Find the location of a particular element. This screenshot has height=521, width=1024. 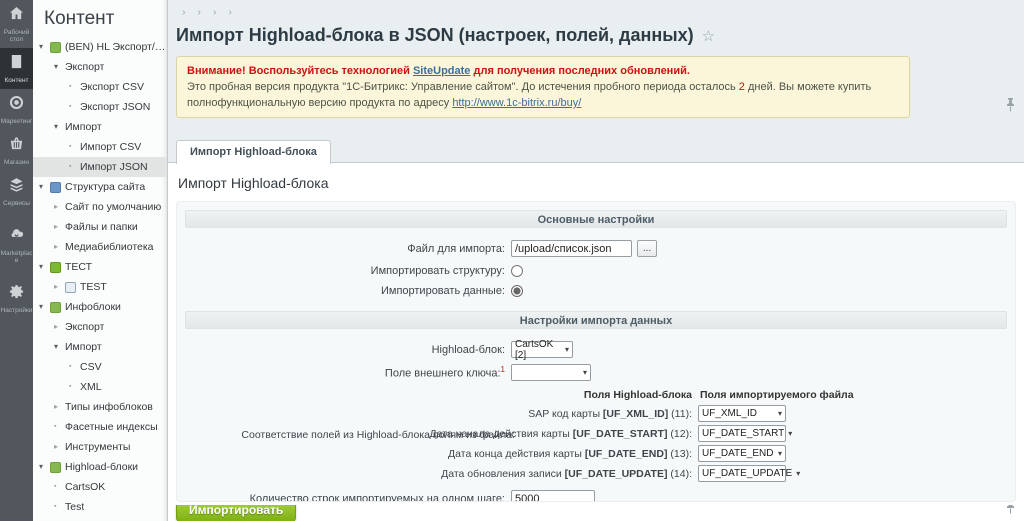

rail-item-label: Маркетинг is located at coordinates (16, 121).